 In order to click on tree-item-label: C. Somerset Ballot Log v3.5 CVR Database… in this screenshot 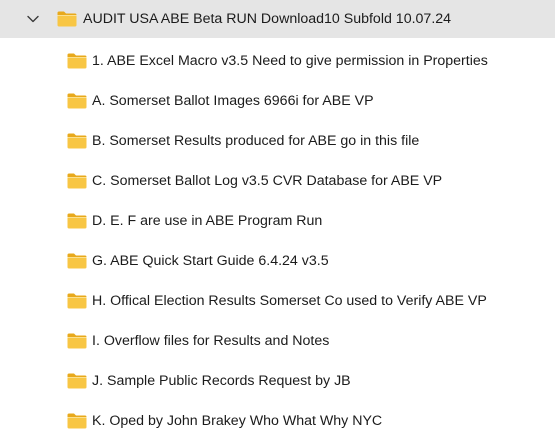, I will do `click(267, 181)`.